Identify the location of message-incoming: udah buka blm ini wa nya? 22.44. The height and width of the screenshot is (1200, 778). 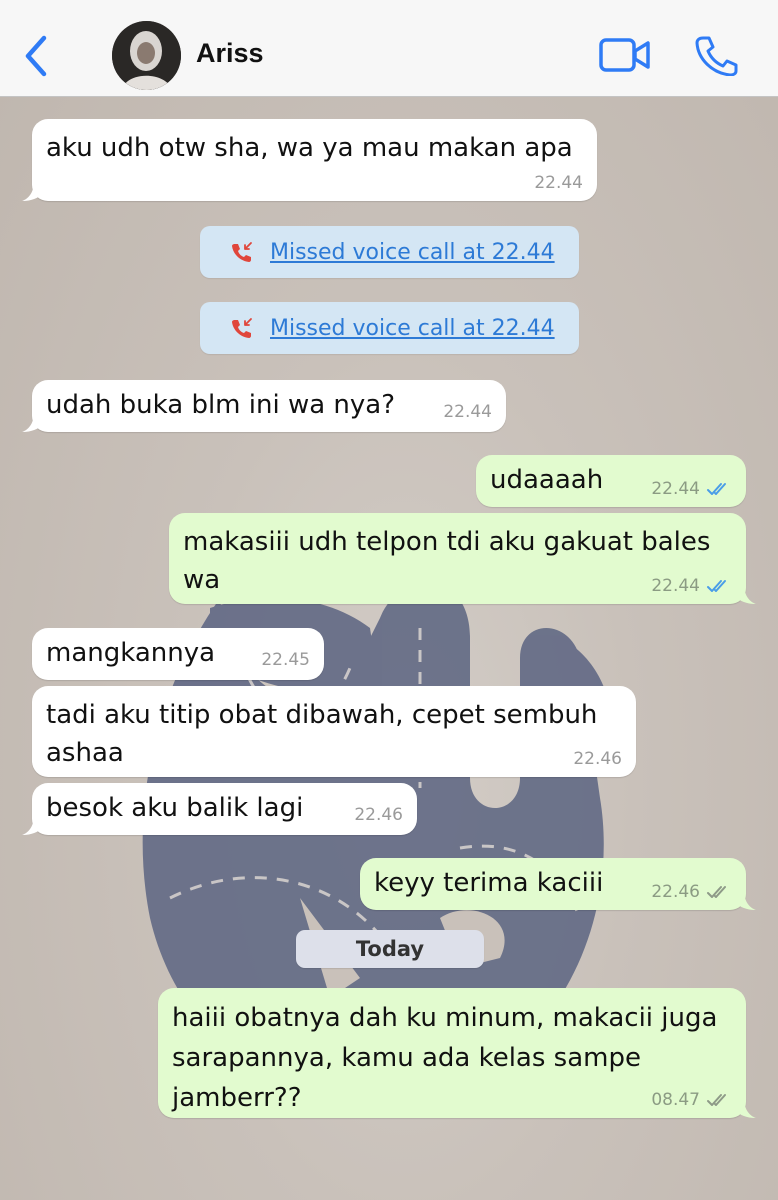
(264, 406).